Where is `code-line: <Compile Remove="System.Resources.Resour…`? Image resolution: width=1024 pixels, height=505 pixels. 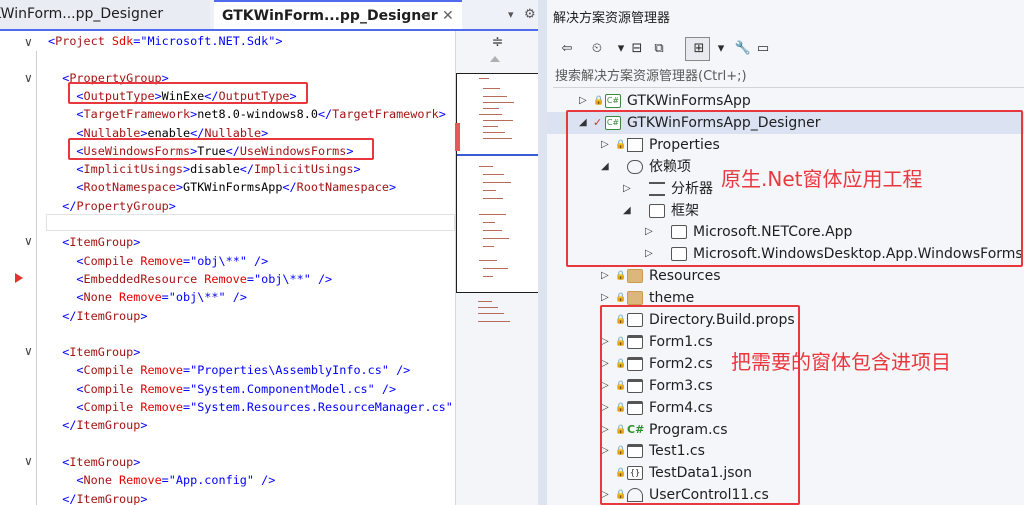 code-line: <Compile Remove="System.Resources.Resour… is located at coordinates (251, 407).